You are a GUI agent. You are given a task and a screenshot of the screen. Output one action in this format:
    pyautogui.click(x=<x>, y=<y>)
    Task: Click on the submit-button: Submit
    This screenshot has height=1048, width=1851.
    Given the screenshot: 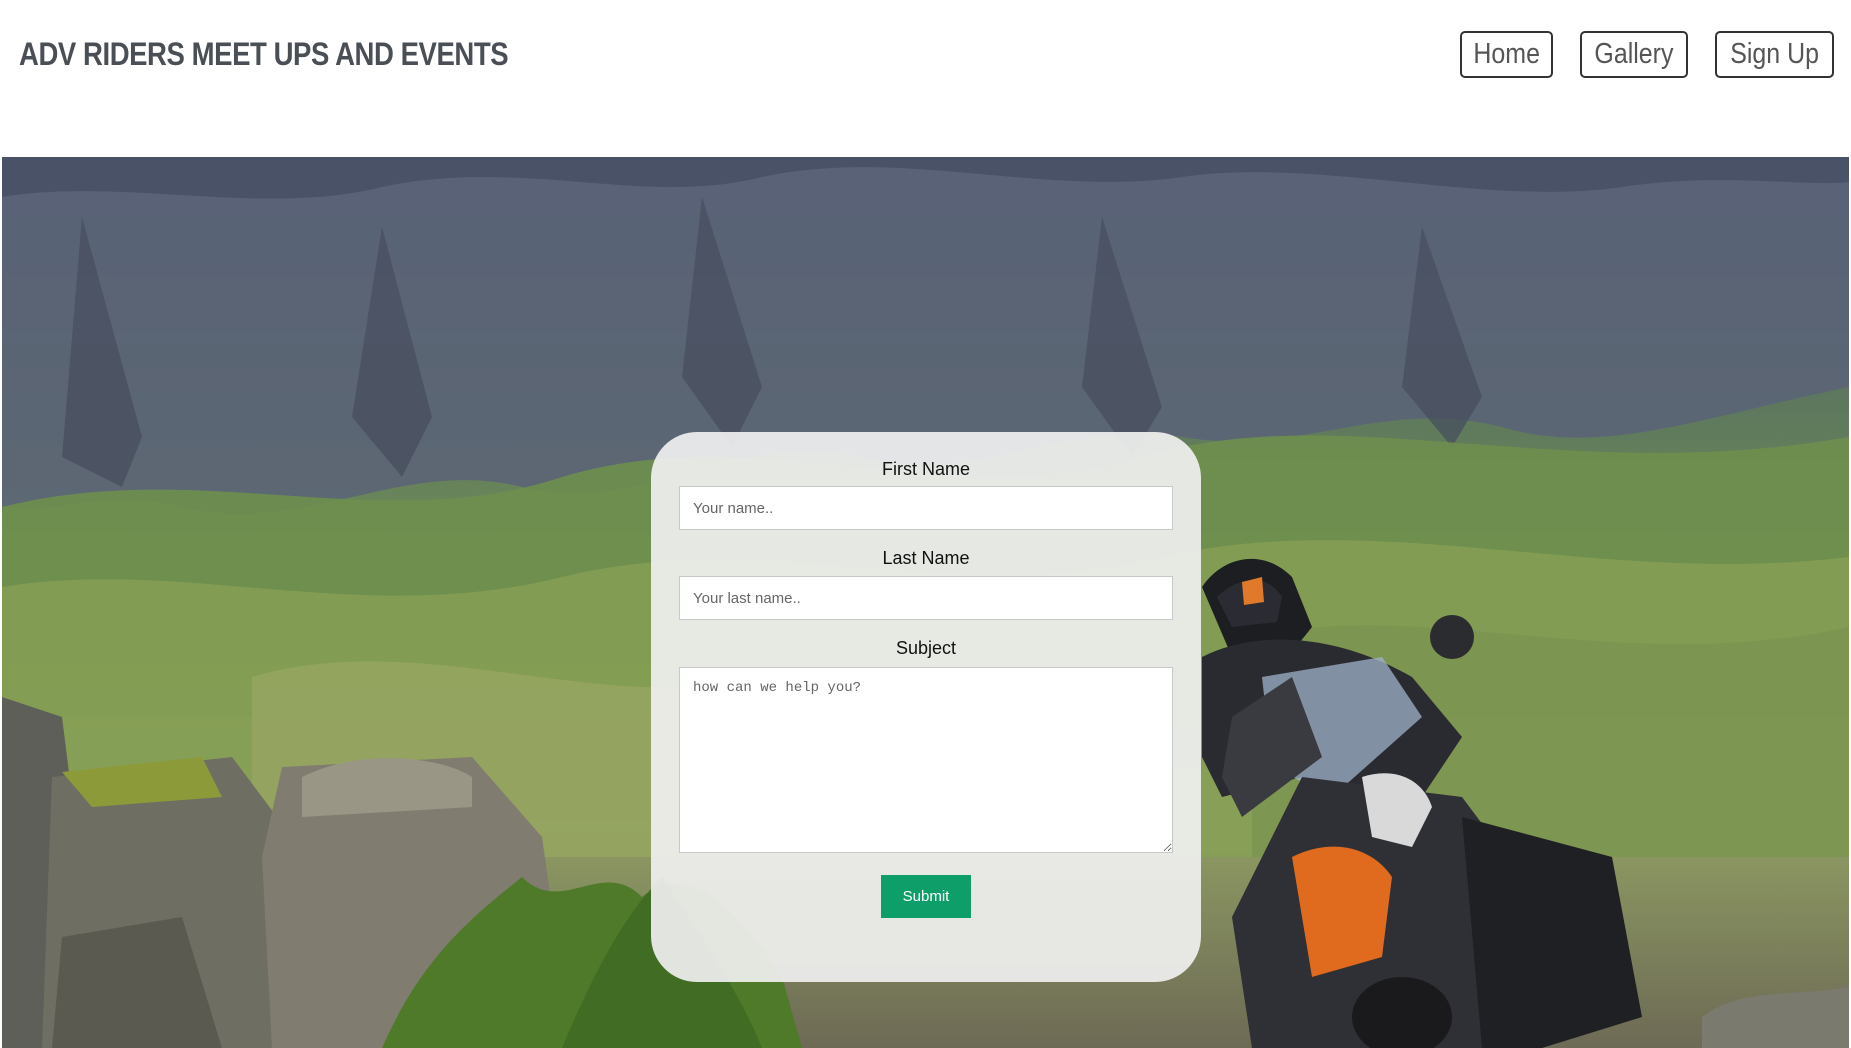 What is the action you would take?
    pyautogui.click(x=926, y=896)
    